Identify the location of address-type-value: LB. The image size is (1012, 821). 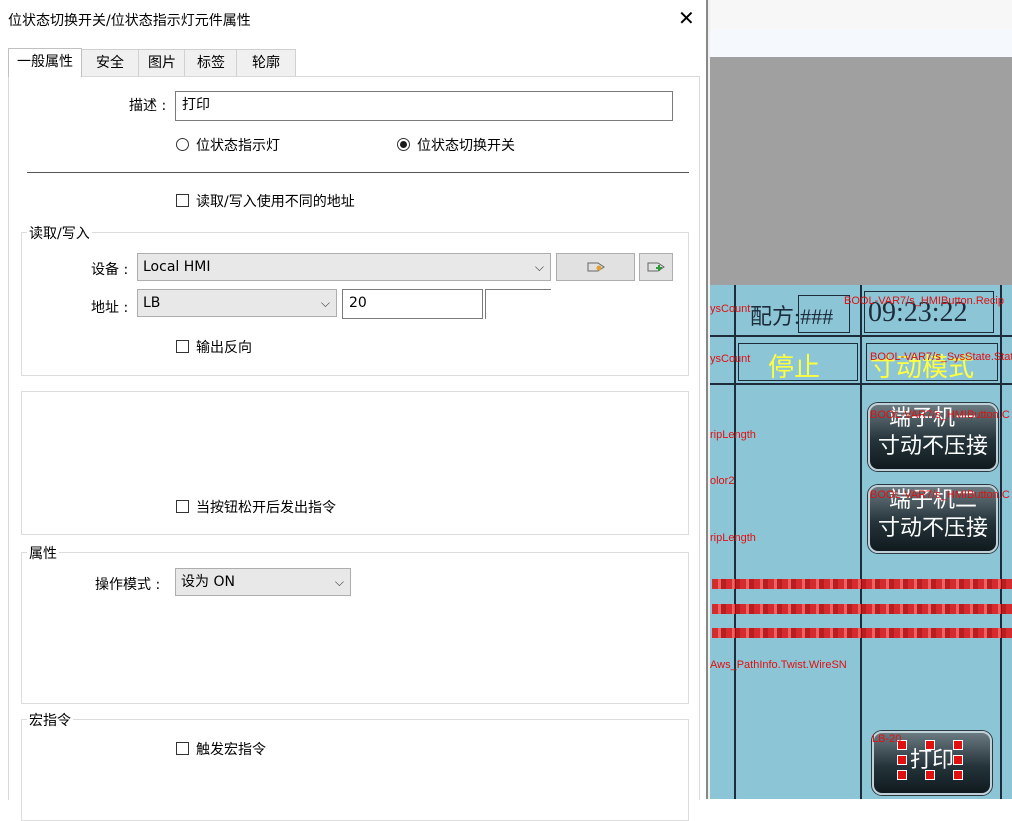
(152, 303).